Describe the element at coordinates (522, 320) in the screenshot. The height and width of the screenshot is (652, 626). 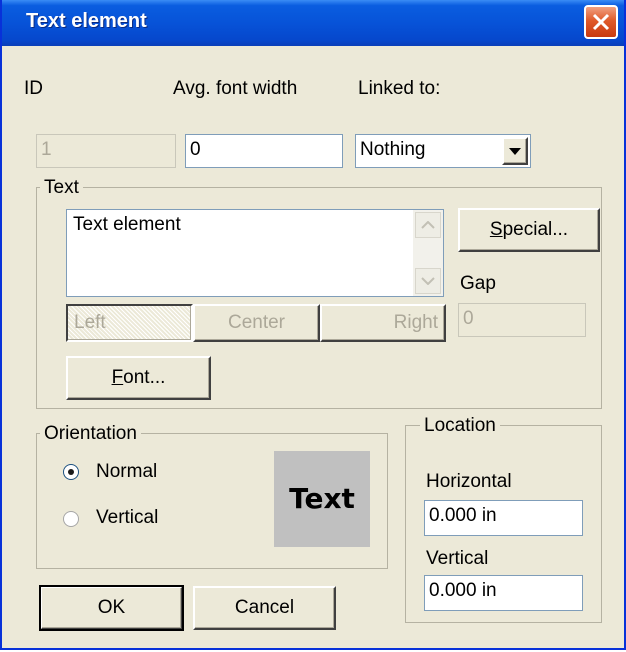
I see `gap-field: 0` at that location.